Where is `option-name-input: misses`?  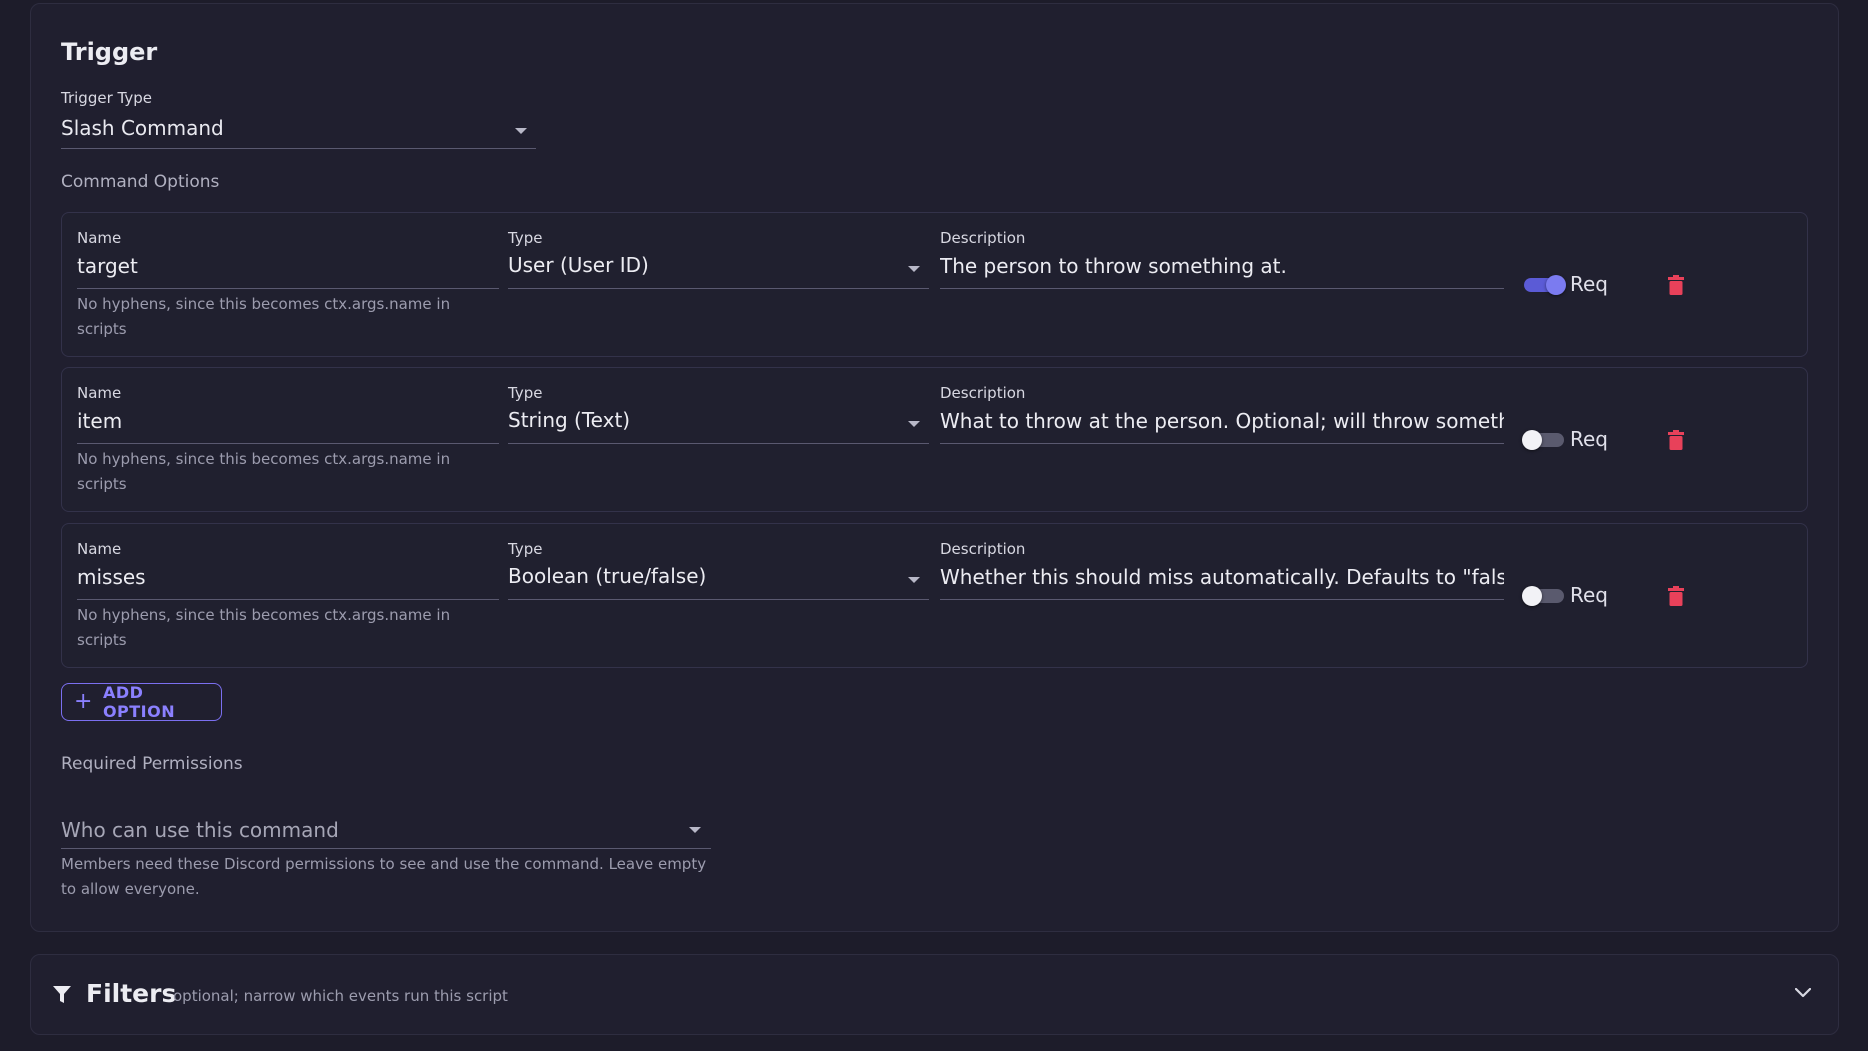 option-name-input: misses is located at coordinates (288, 581).